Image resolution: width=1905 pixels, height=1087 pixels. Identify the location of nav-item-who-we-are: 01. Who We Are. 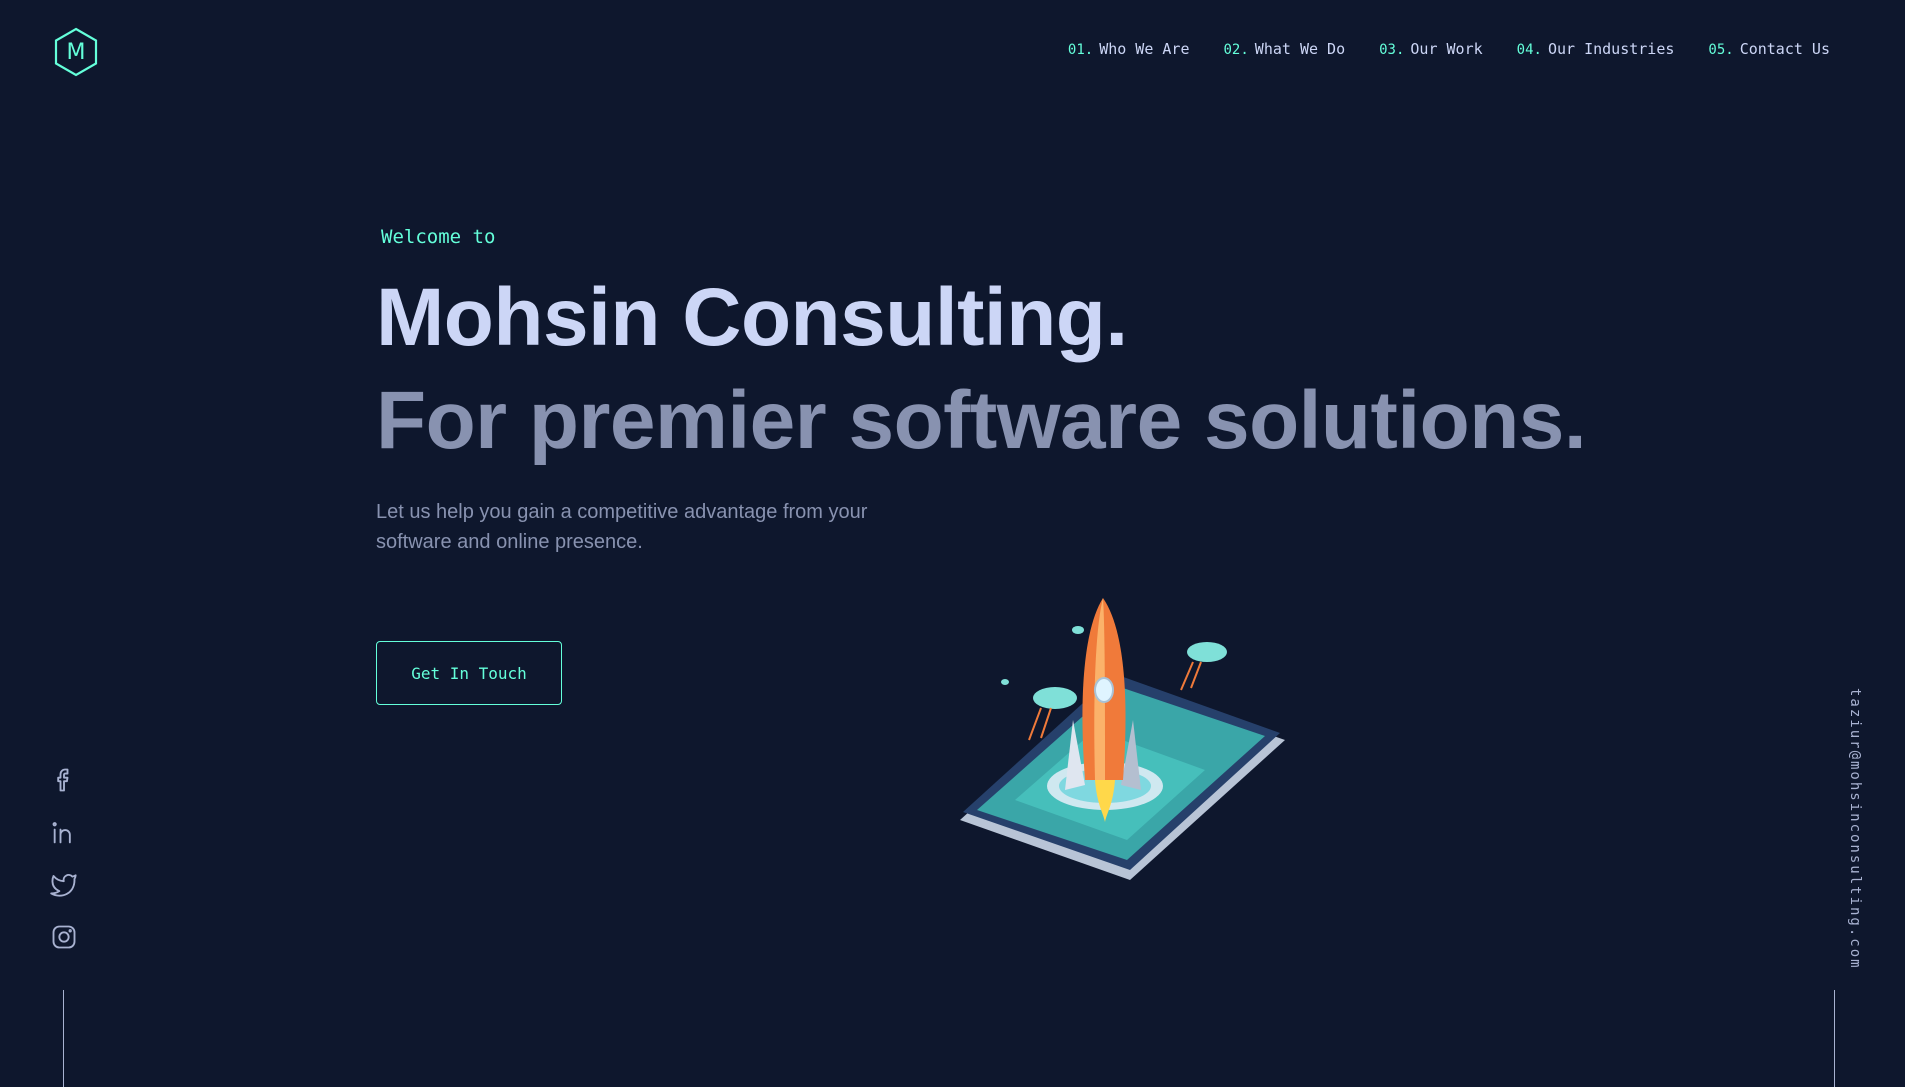
(1129, 49).